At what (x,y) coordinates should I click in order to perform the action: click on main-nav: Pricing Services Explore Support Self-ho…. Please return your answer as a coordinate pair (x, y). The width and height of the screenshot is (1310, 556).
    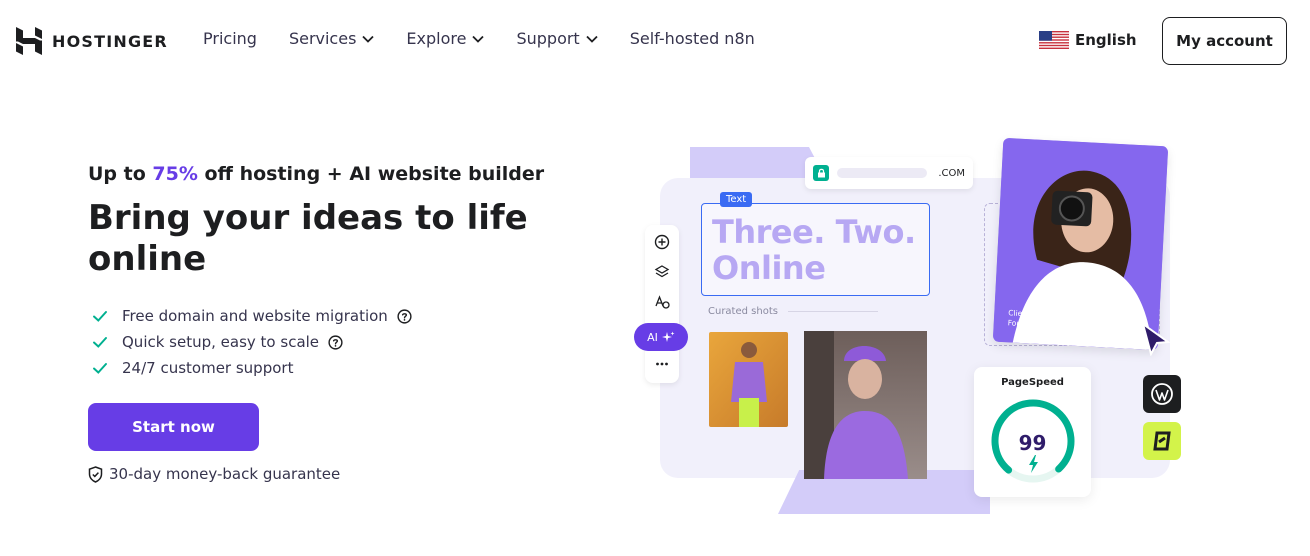
    Looking at the image, I should click on (495, 38).